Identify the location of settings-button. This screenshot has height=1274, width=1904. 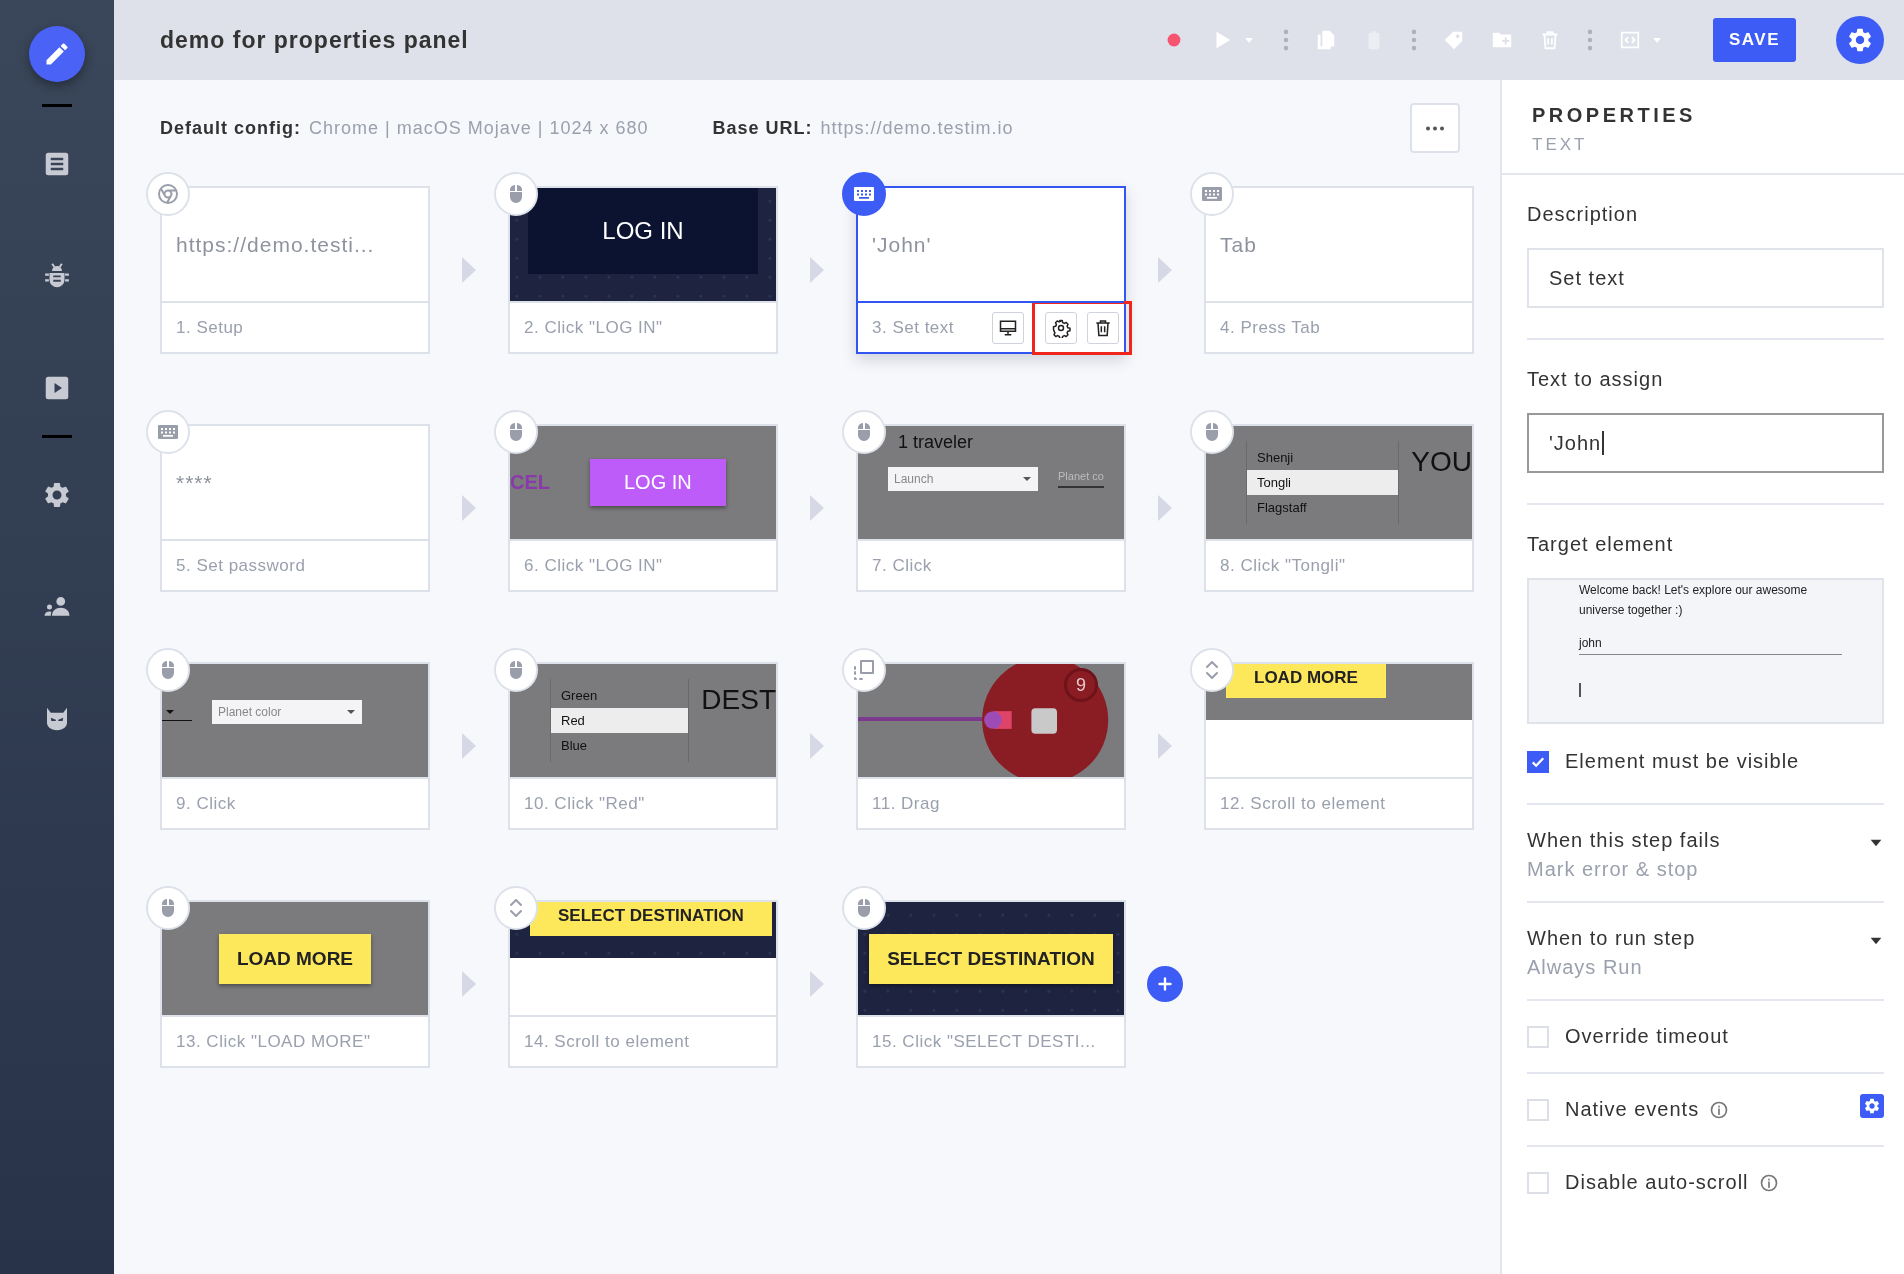
(1872, 1105).